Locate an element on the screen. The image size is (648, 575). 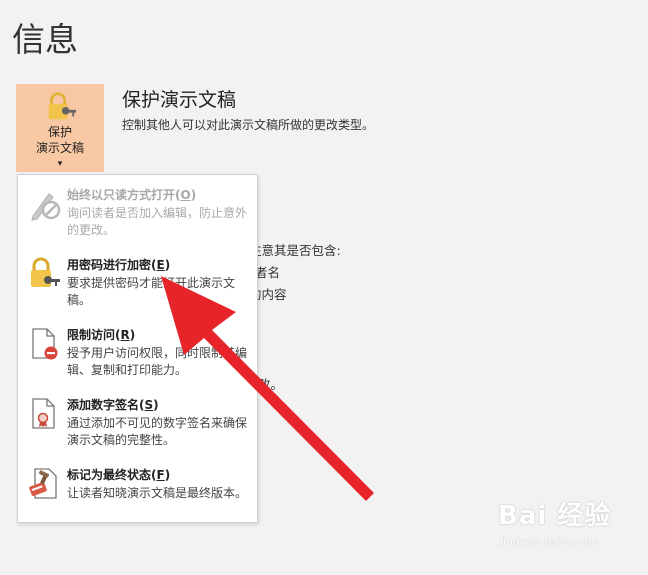
menu-item-description: 询问读者是否加入编辑，防止意外的更改。 is located at coordinates (157, 221).